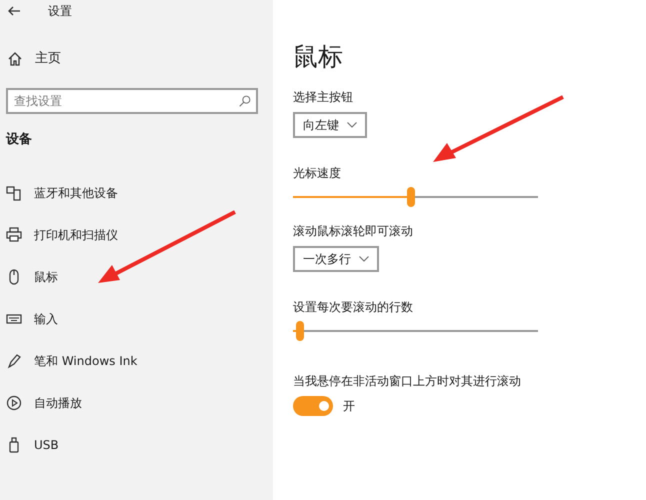 The height and width of the screenshot is (500, 646). I want to click on home-icon, so click(15, 59).